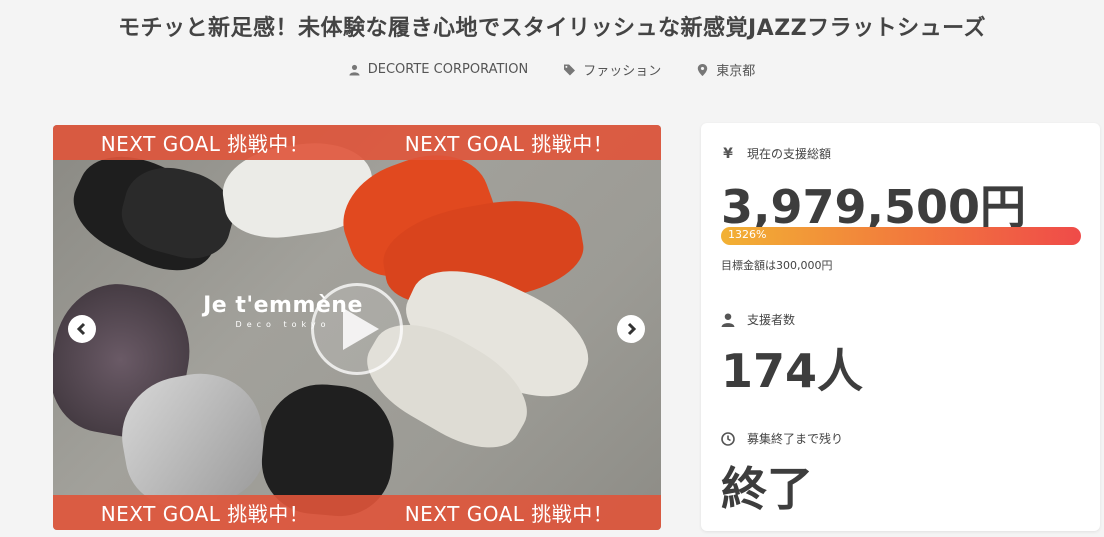  Describe the element at coordinates (771, 320) in the screenshot. I see `backers-label-text: 支援者数` at that location.